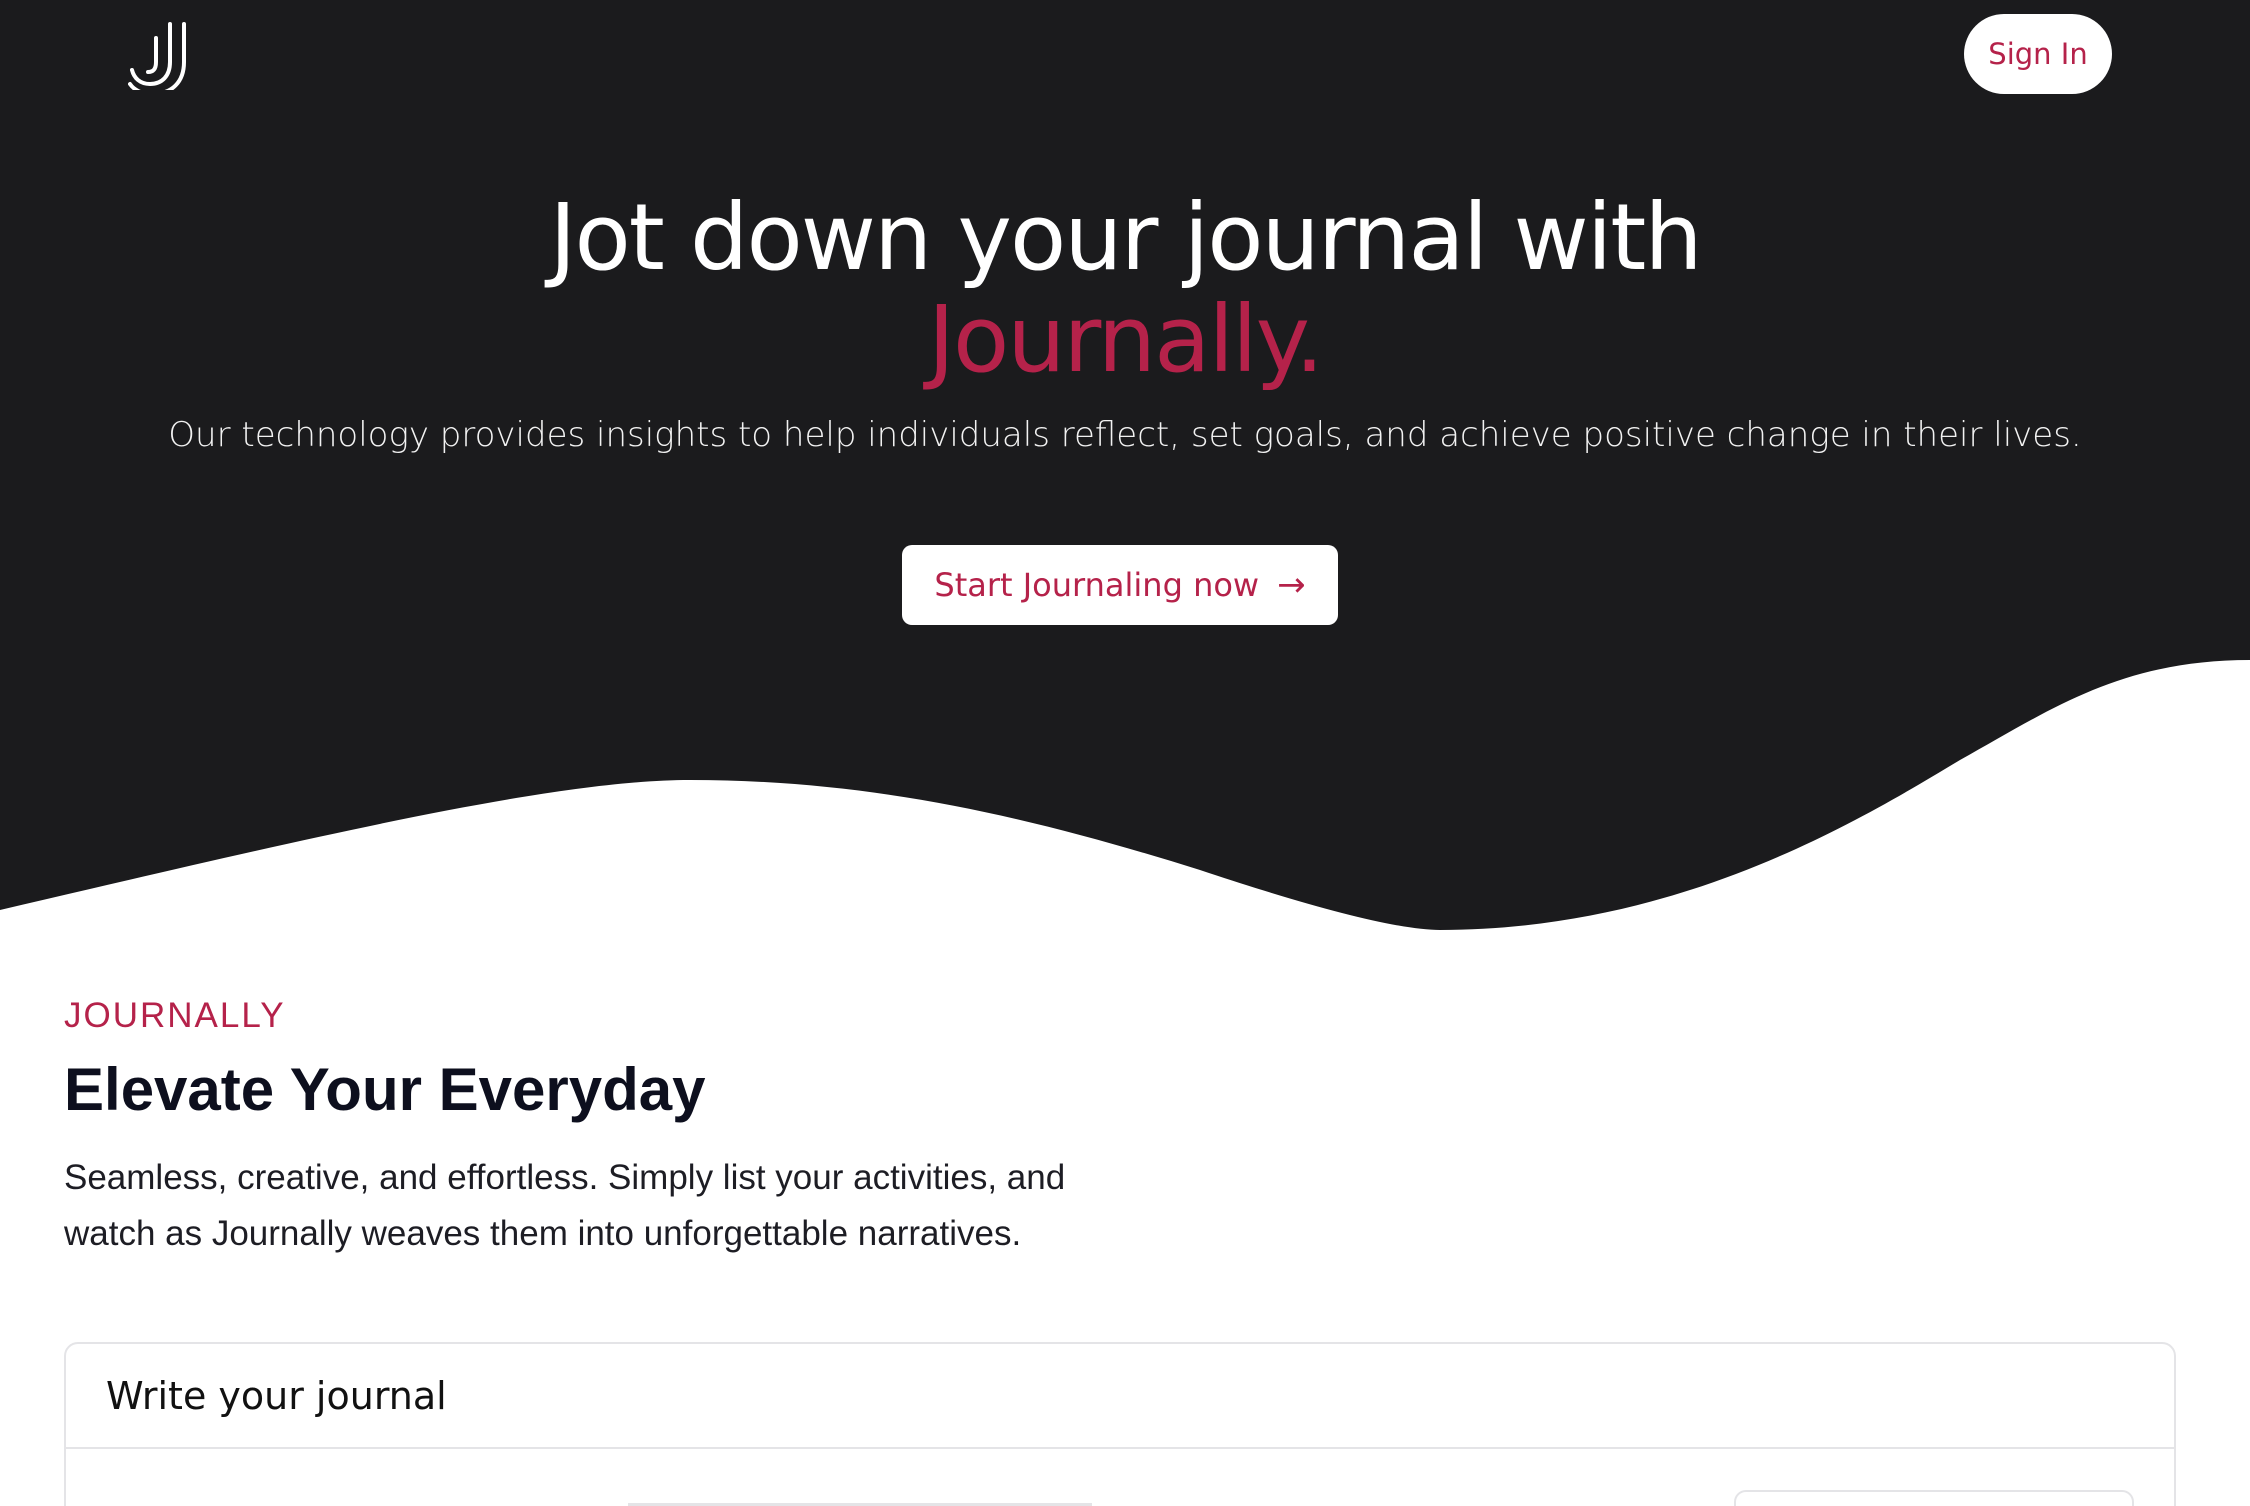 The height and width of the screenshot is (1506, 2250). I want to click on hero-headline-accent: Journally., so click(1125, 339).